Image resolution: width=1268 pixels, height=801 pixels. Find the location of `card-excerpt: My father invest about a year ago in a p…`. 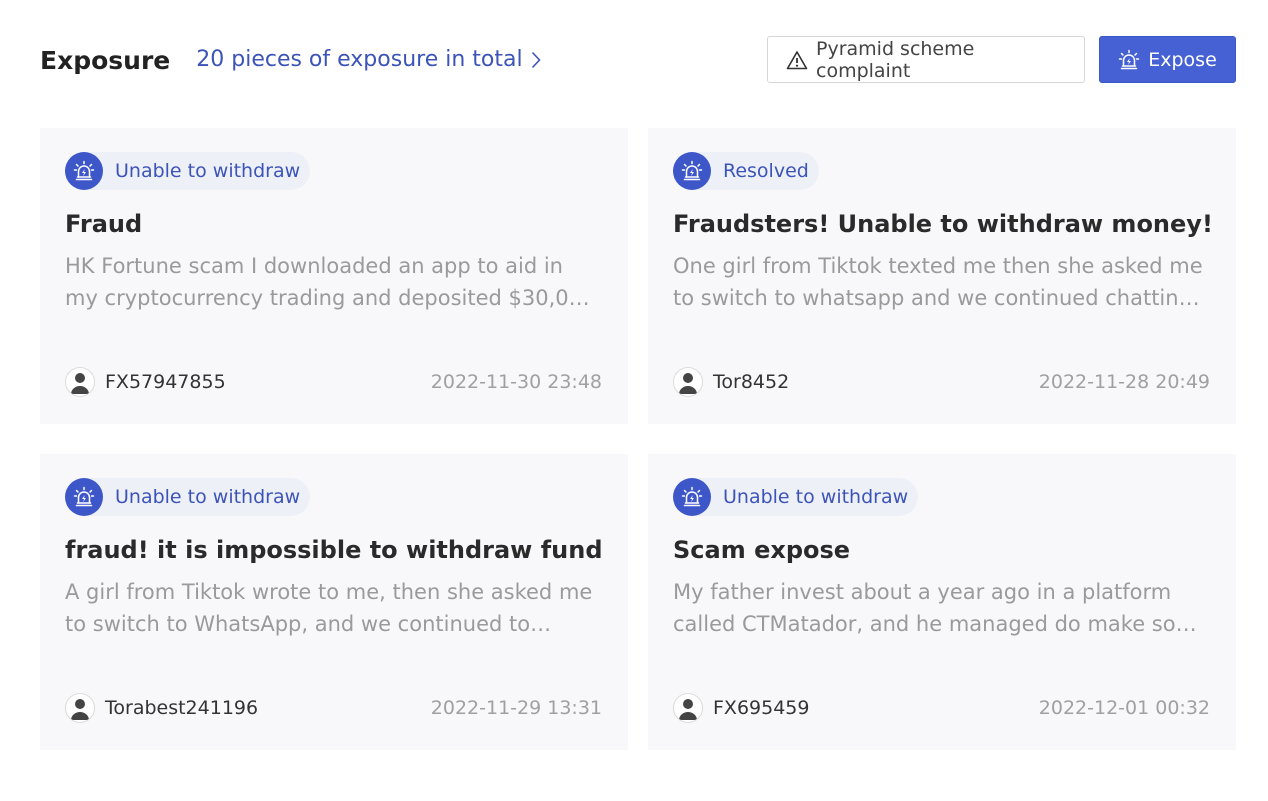

card-excerpt: My father invest about a year ago in a p… is located at coordinates (941, 608).